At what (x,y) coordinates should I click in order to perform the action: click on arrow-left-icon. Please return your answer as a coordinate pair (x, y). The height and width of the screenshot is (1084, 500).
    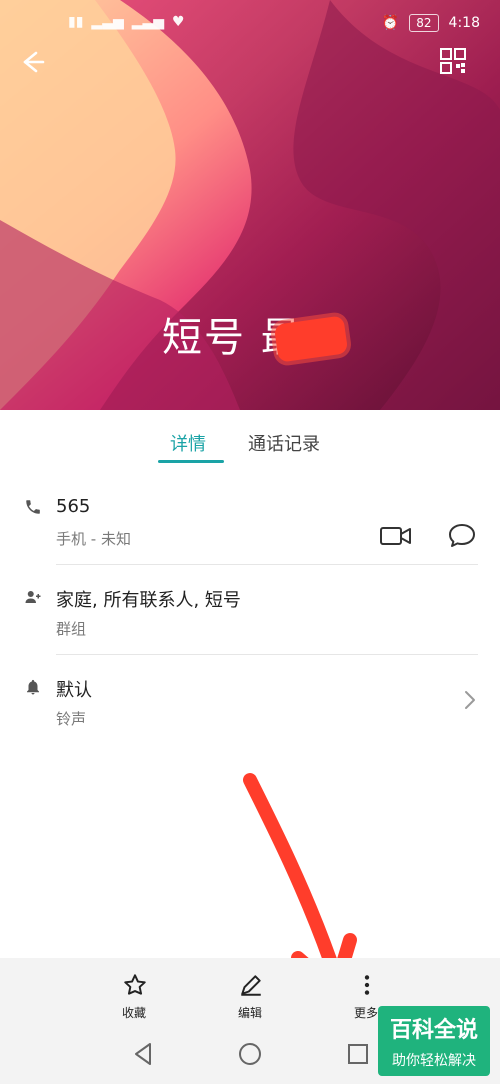
    Looking at the image, I should click on (34, 62).